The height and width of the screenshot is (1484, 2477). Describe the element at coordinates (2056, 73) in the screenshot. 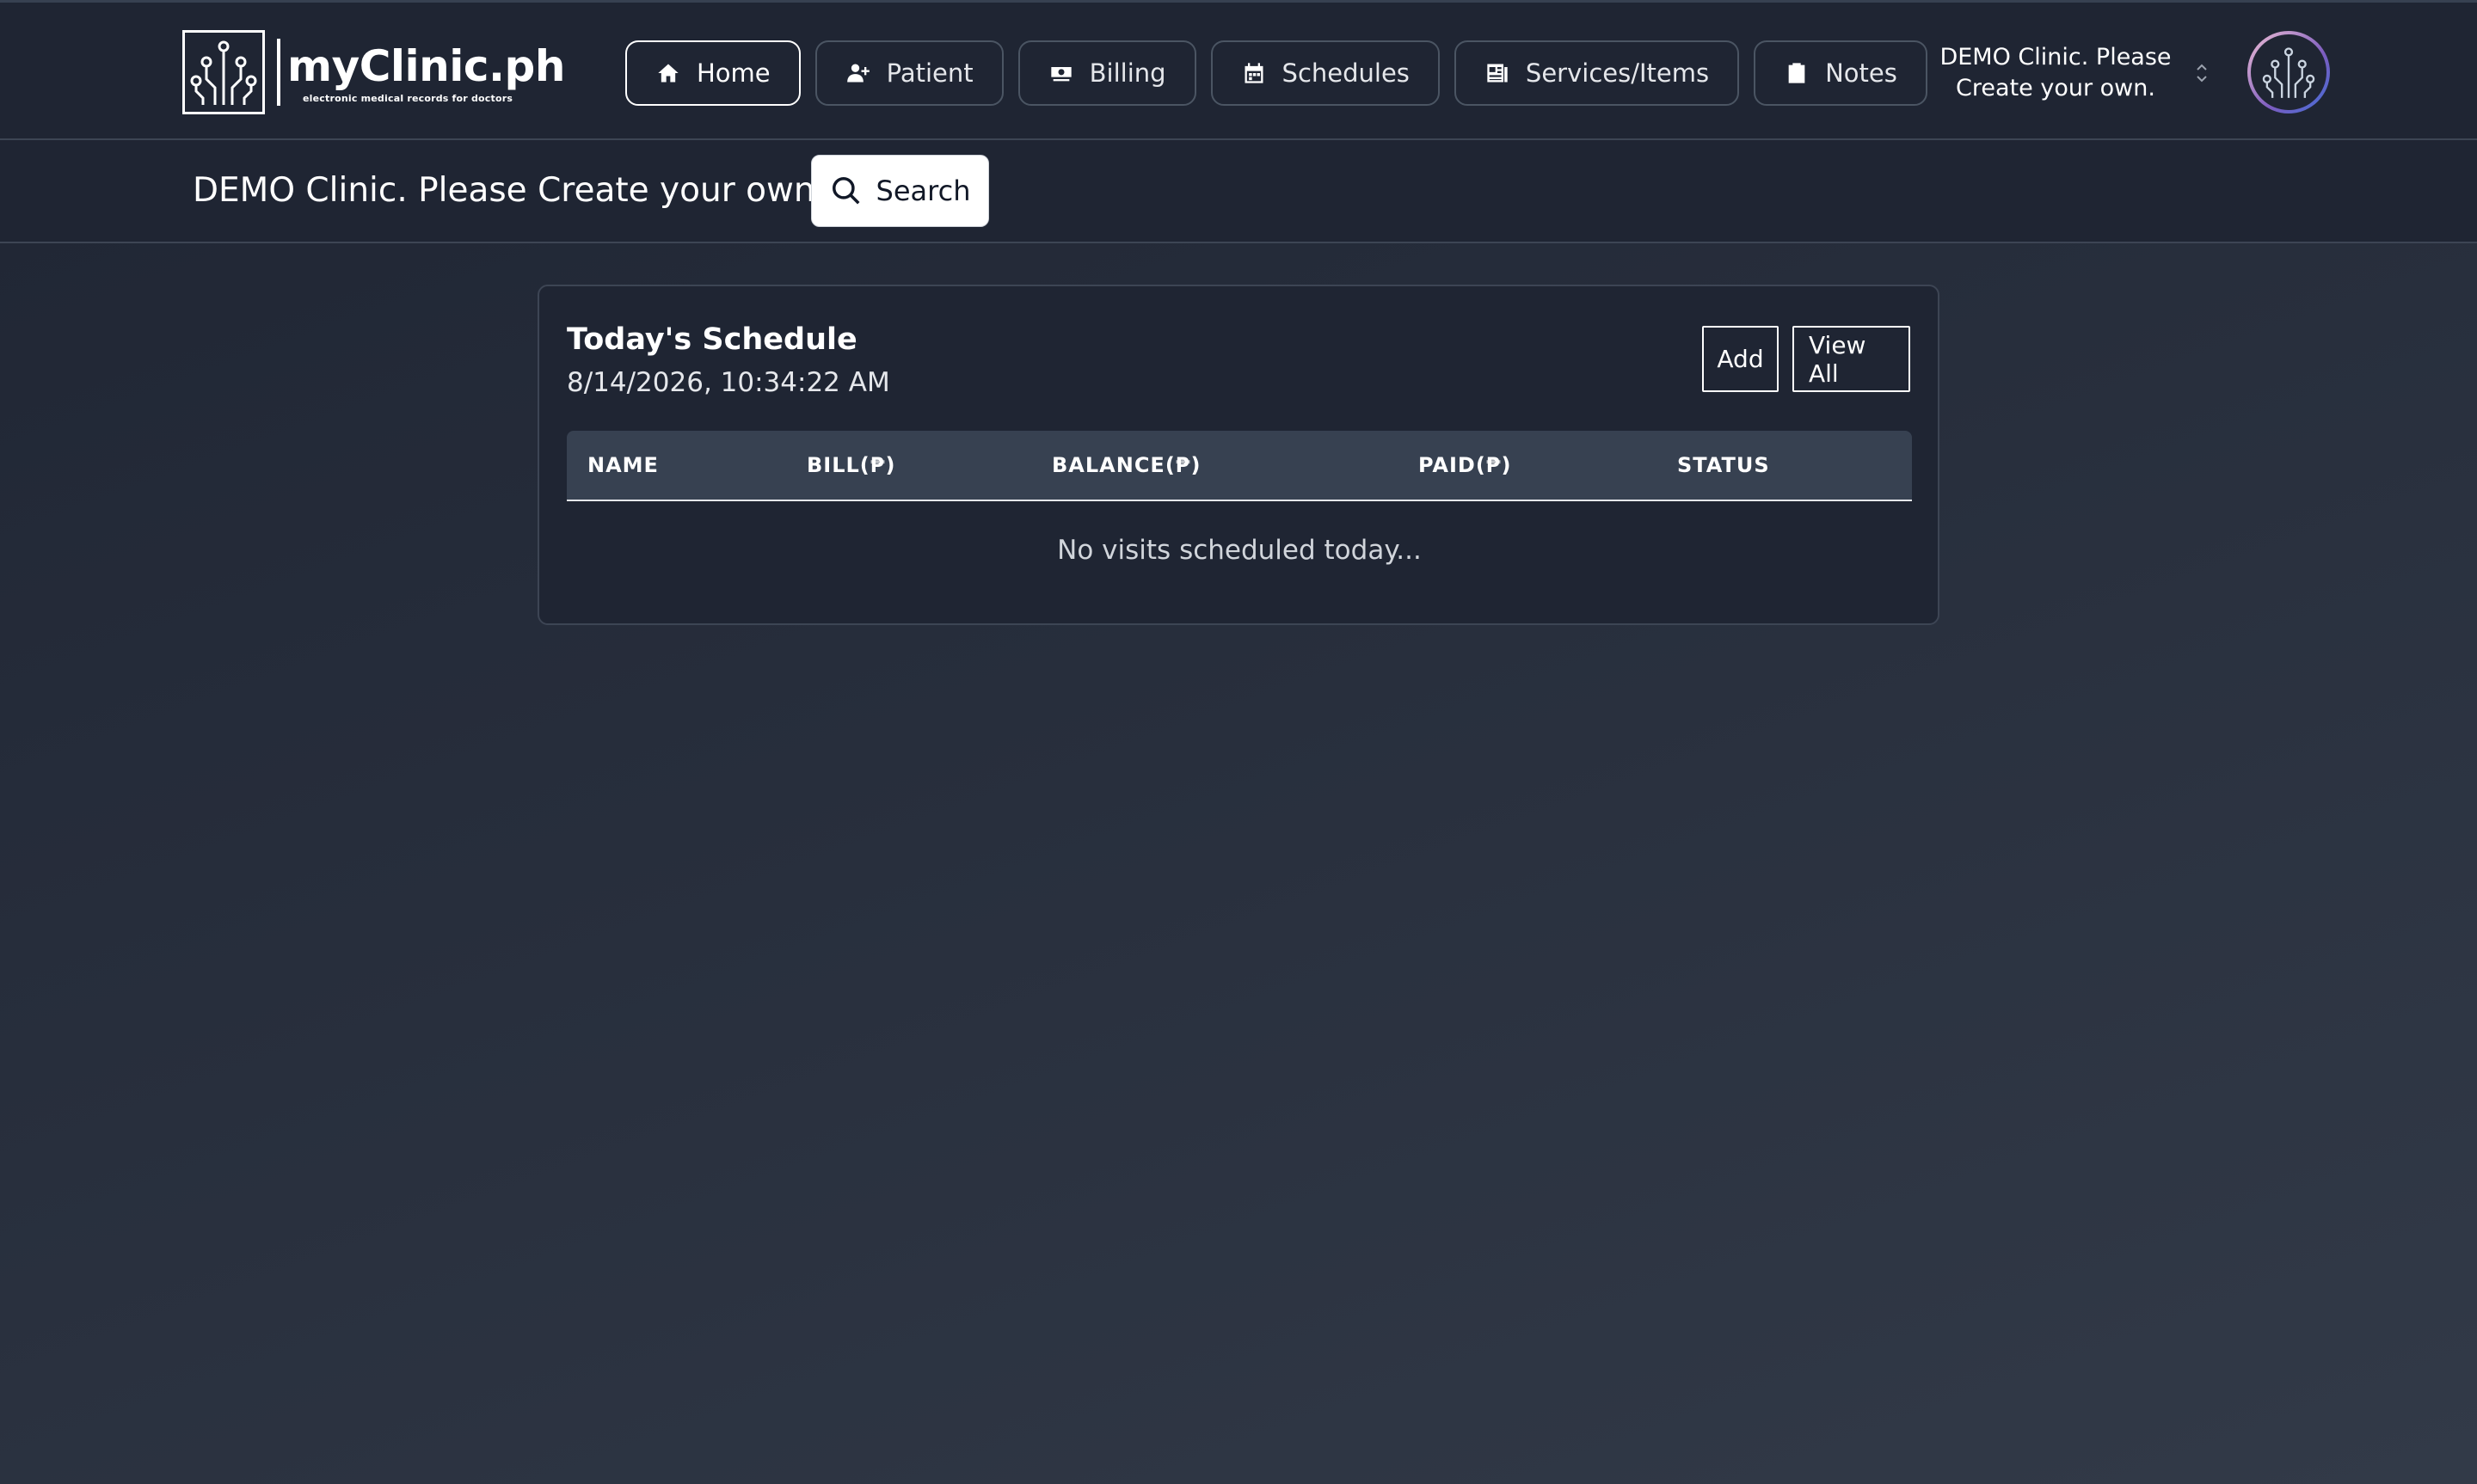

I see `clinic-selector-label: DEMO Clinic. Please Create your own.` at that location.